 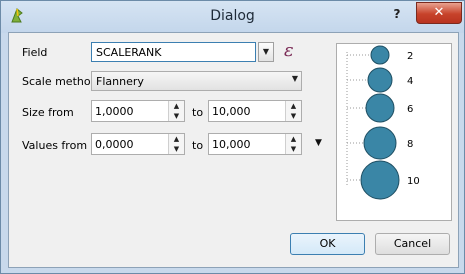 What do you see at coordinates (327, 244) in the screenshot?
I see `ok-button: OK` at bounding box center [327, 244].